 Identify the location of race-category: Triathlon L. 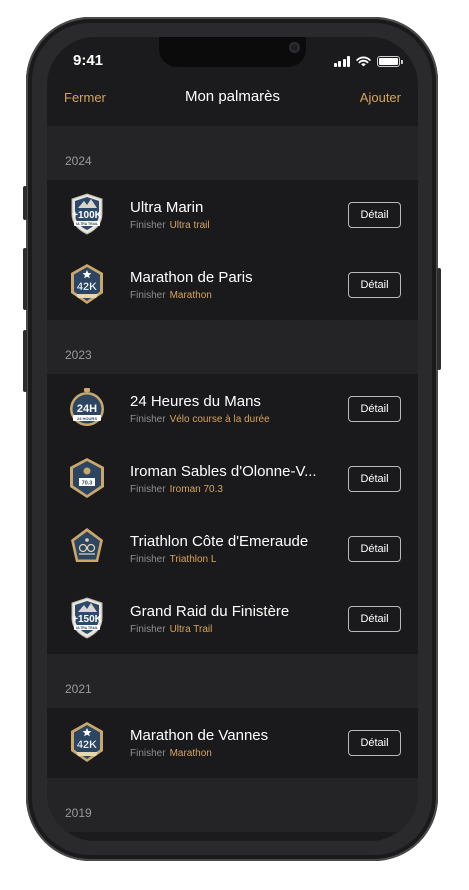
(193, 559).